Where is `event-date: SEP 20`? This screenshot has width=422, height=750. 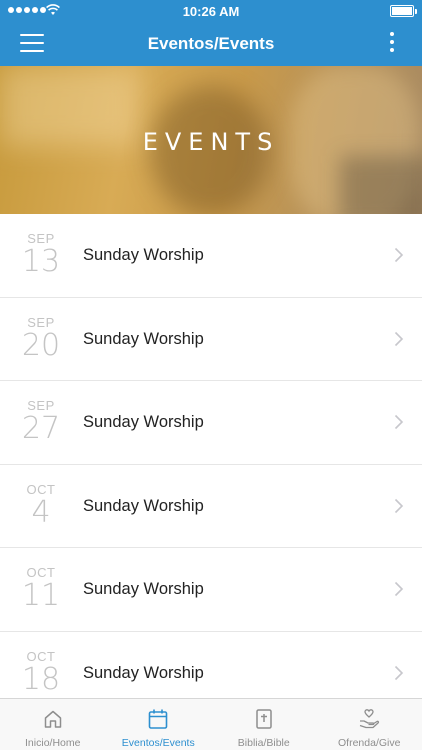
event-date: SEP 20 is located at coordinates (41, 339).